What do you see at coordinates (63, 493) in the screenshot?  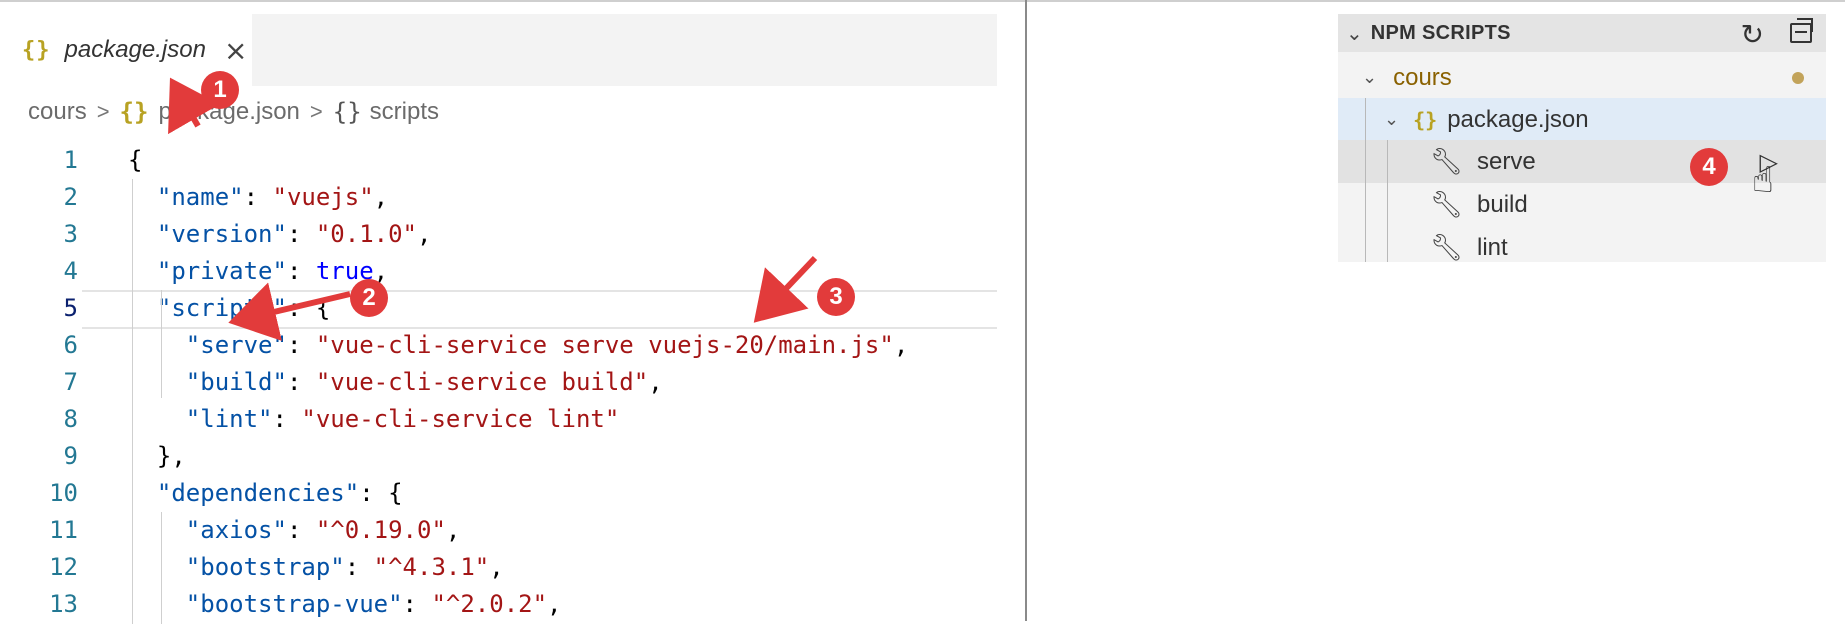 I see `line-number: 10` at bounding box center [63, 493].